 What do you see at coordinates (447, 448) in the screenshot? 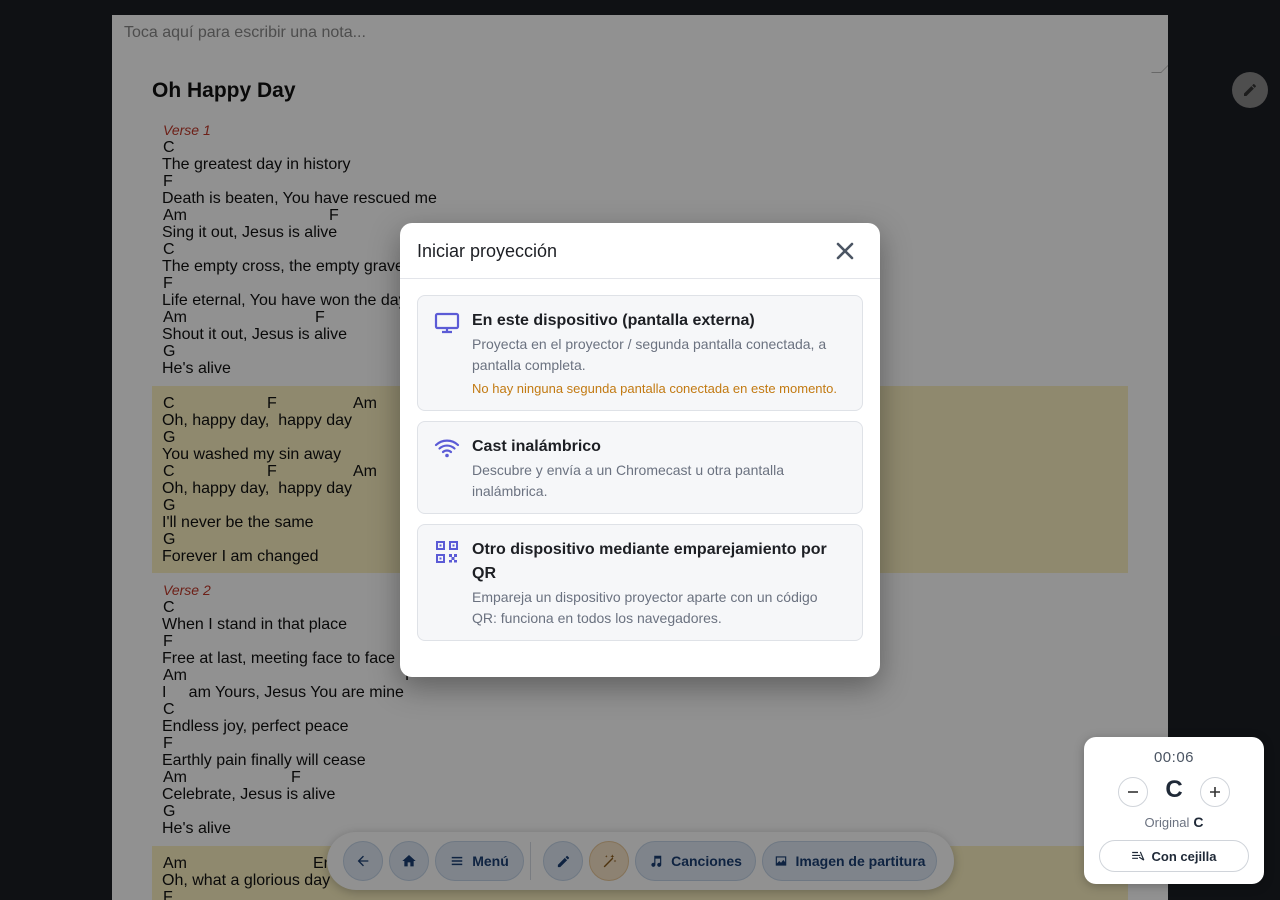
I see `wifi-icon` at bounding box center [447, 448].